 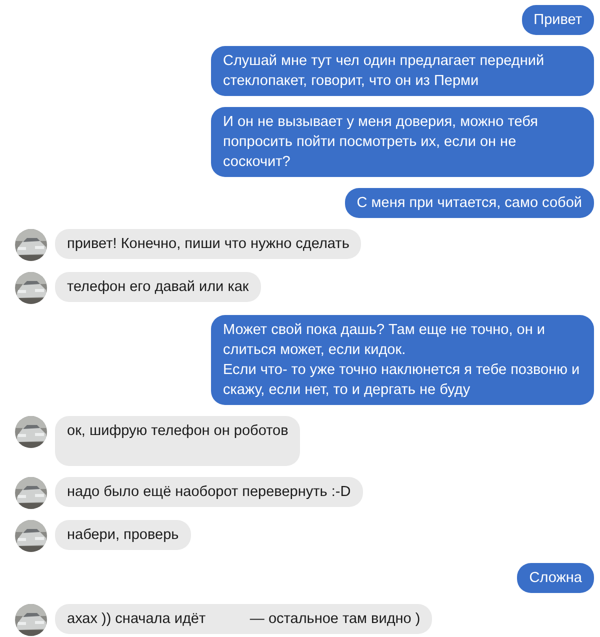 I want to click on received-message: ок, шифрую телефон он роботов, so click(x=177, y=441).